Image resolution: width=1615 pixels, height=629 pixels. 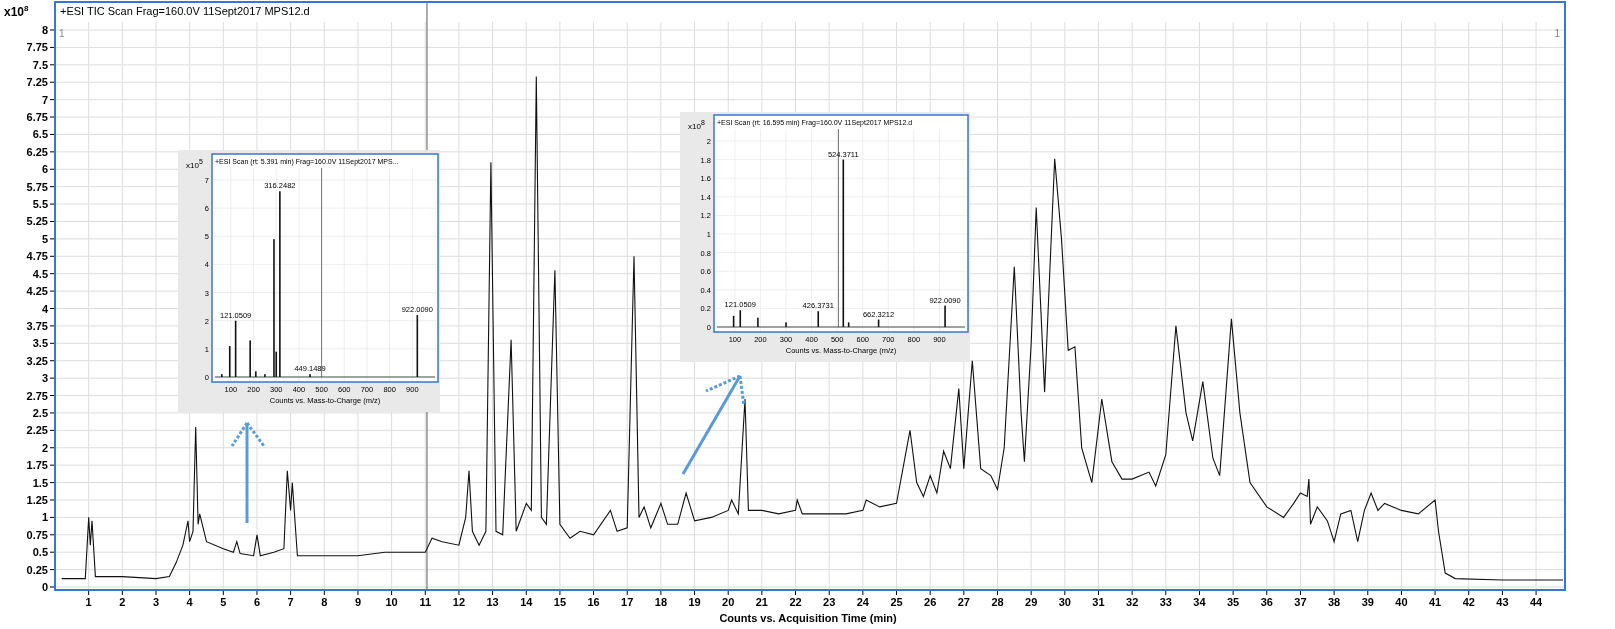 I want to click on x-tick-label: 33, so click(x=1165, y=602).